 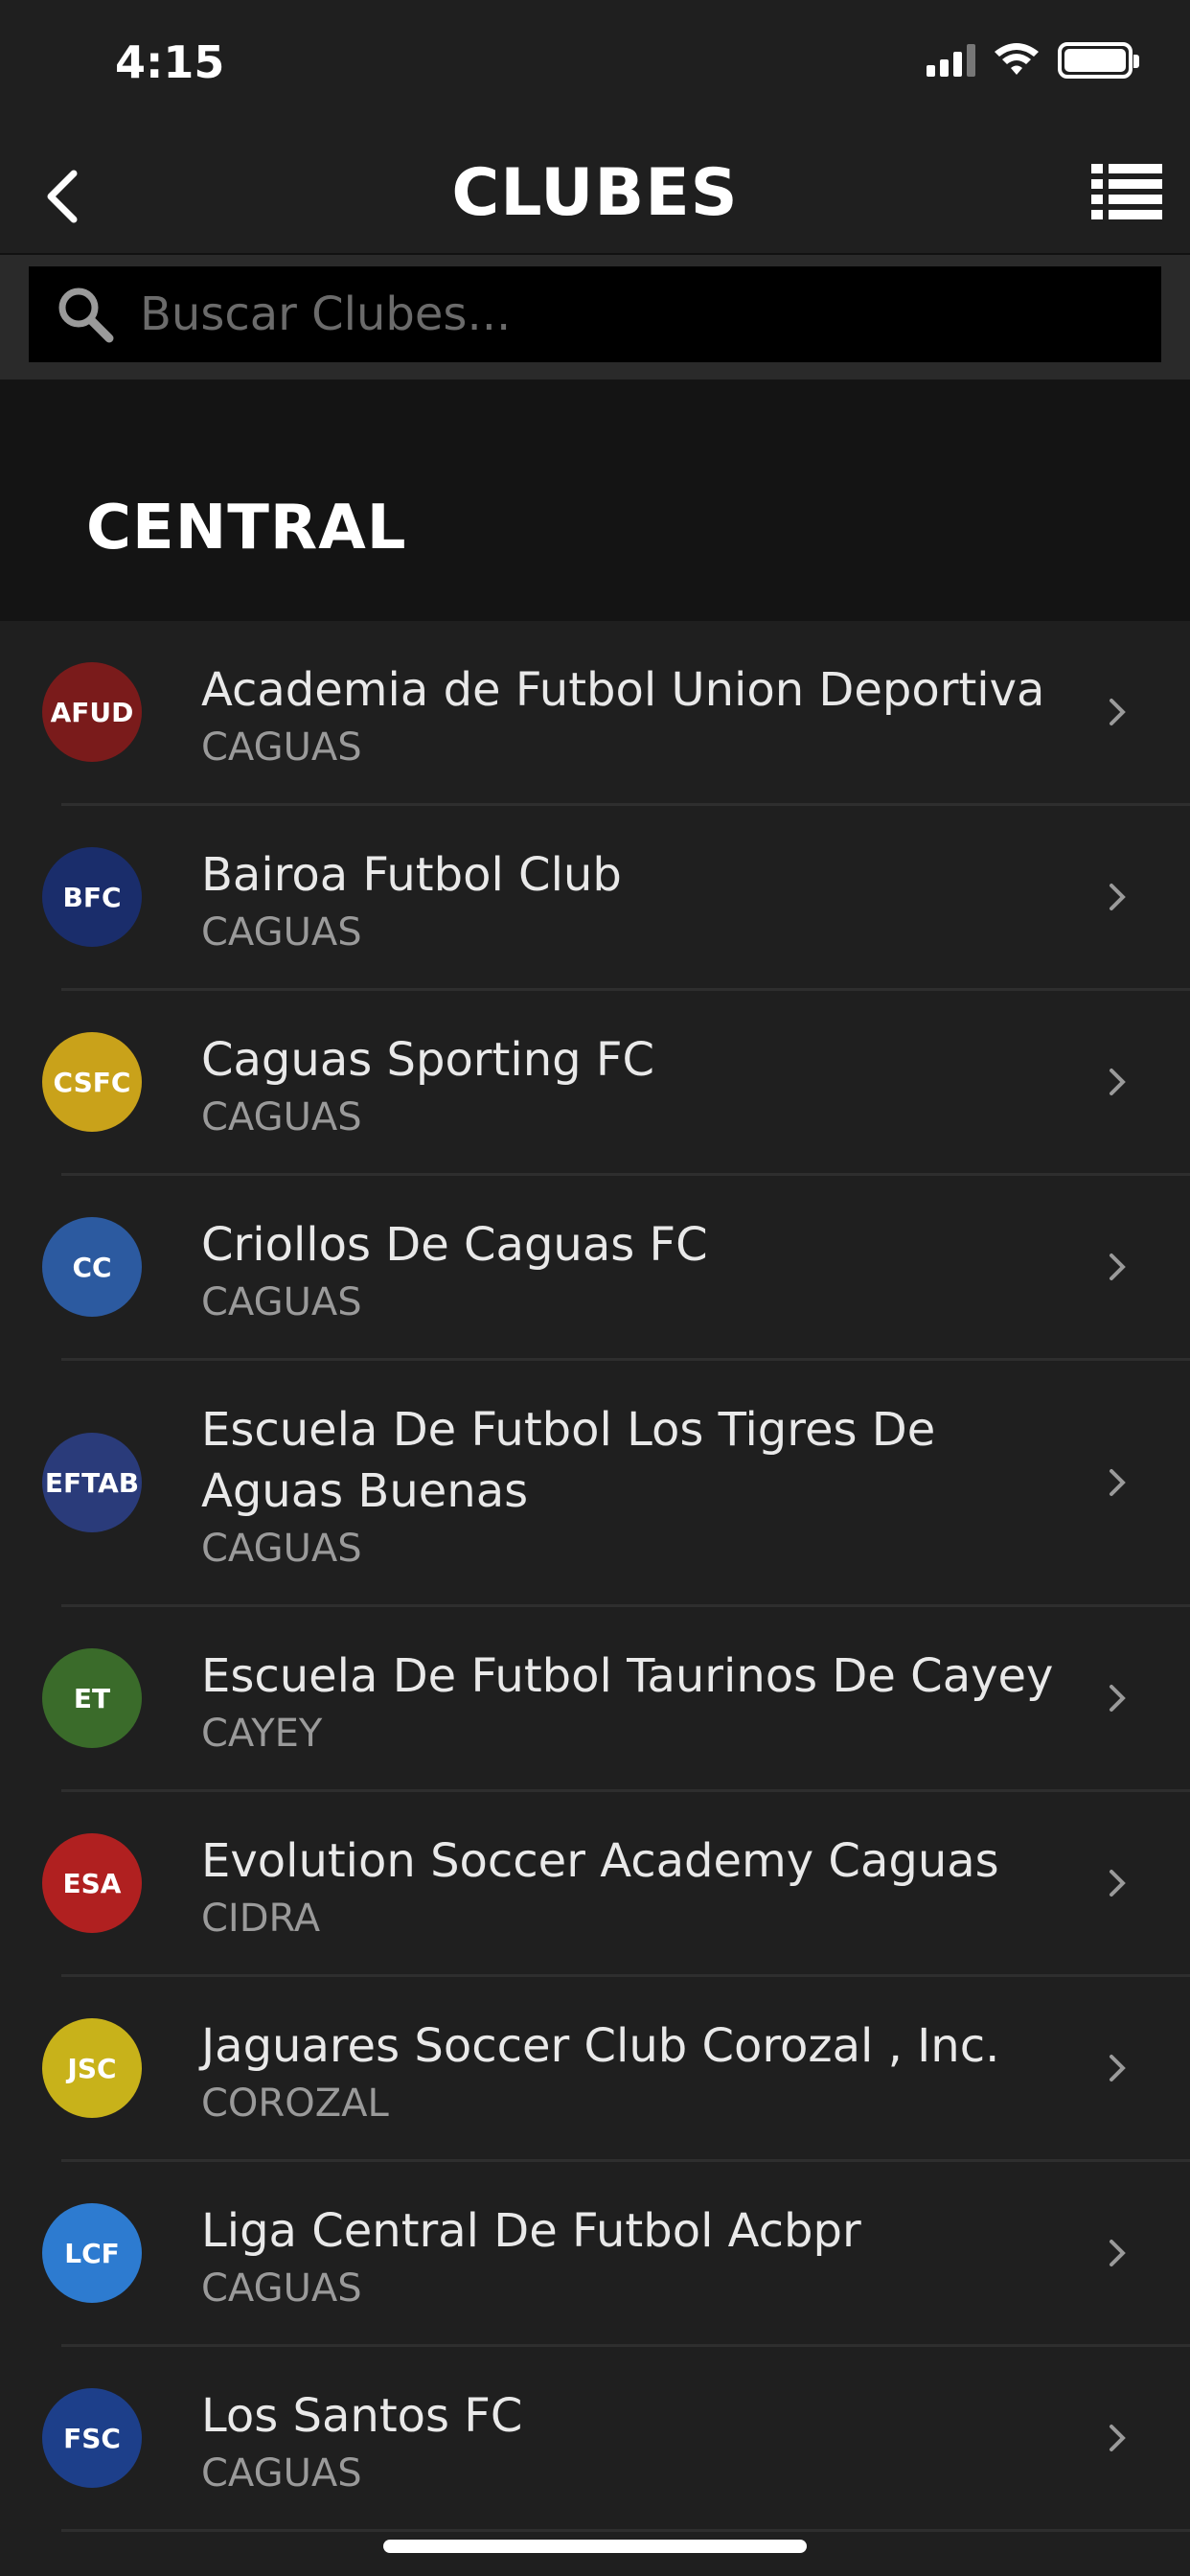 What do you see at coordinates (951, 60) in the screenshot?
I see `signal-icon` at bounding box center [951, 60].